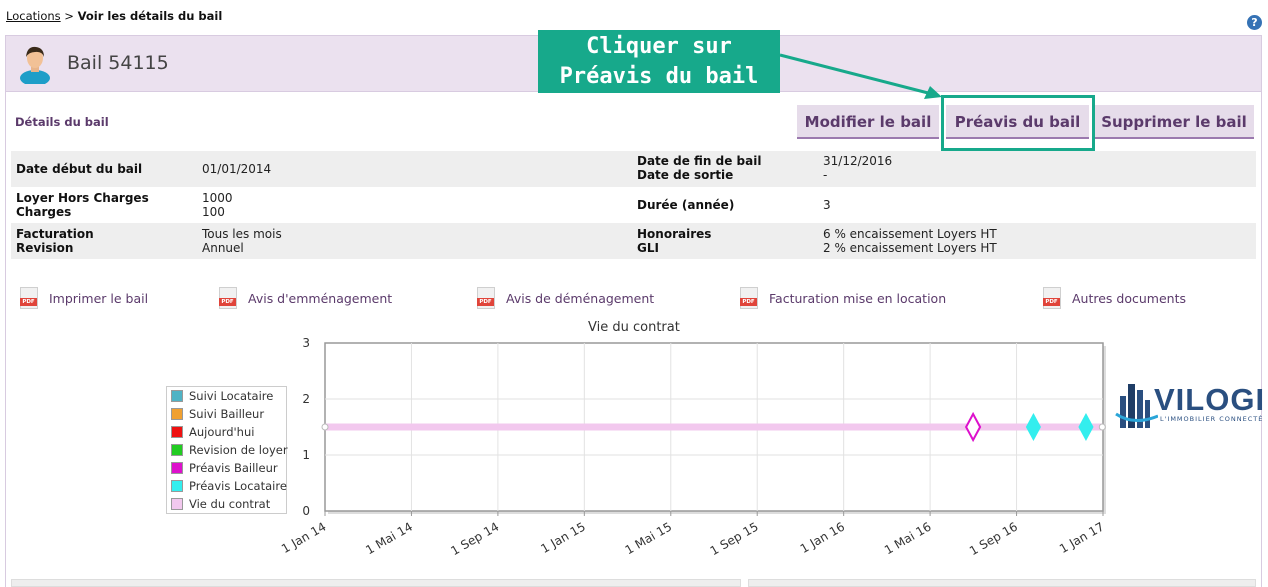 Image resolution: width=1268 pixels, height=587 pixels. Describe the element at coordinates (868, 122) in the screenshot. I see `edit-lease-button: Modifier le bail` at that location.